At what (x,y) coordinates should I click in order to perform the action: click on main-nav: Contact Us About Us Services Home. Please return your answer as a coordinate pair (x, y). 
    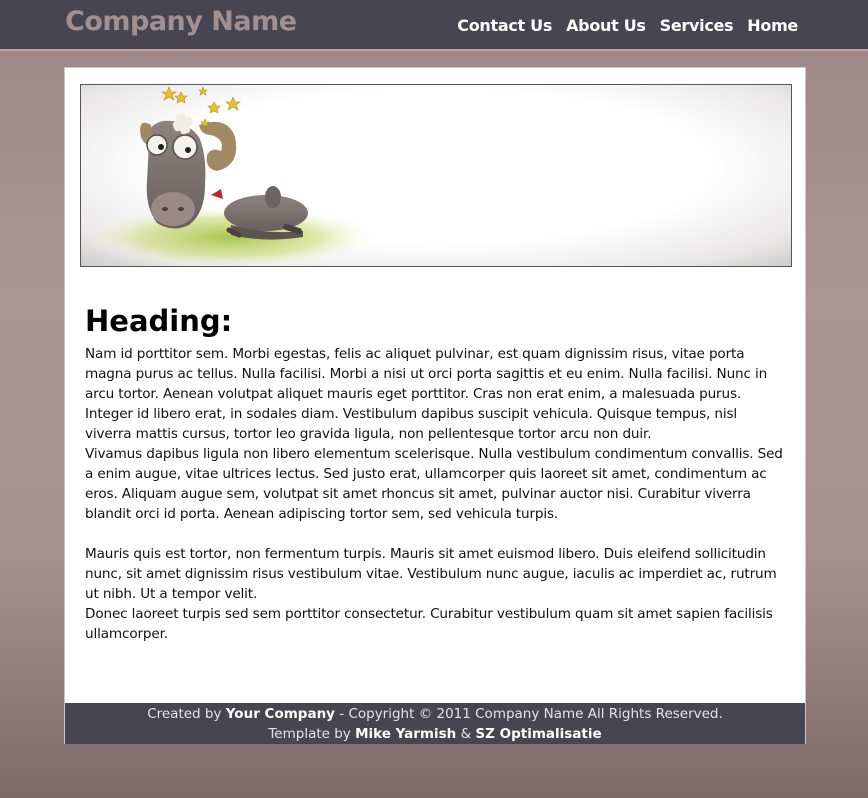
    Looking at the image, I should click on (627, 25).